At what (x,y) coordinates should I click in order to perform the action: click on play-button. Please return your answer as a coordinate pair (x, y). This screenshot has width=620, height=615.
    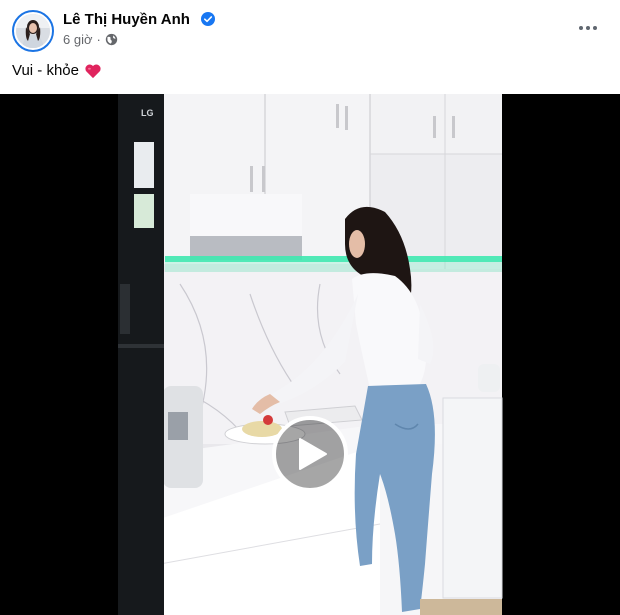
    Looking at the image, I should click on (310, 454).